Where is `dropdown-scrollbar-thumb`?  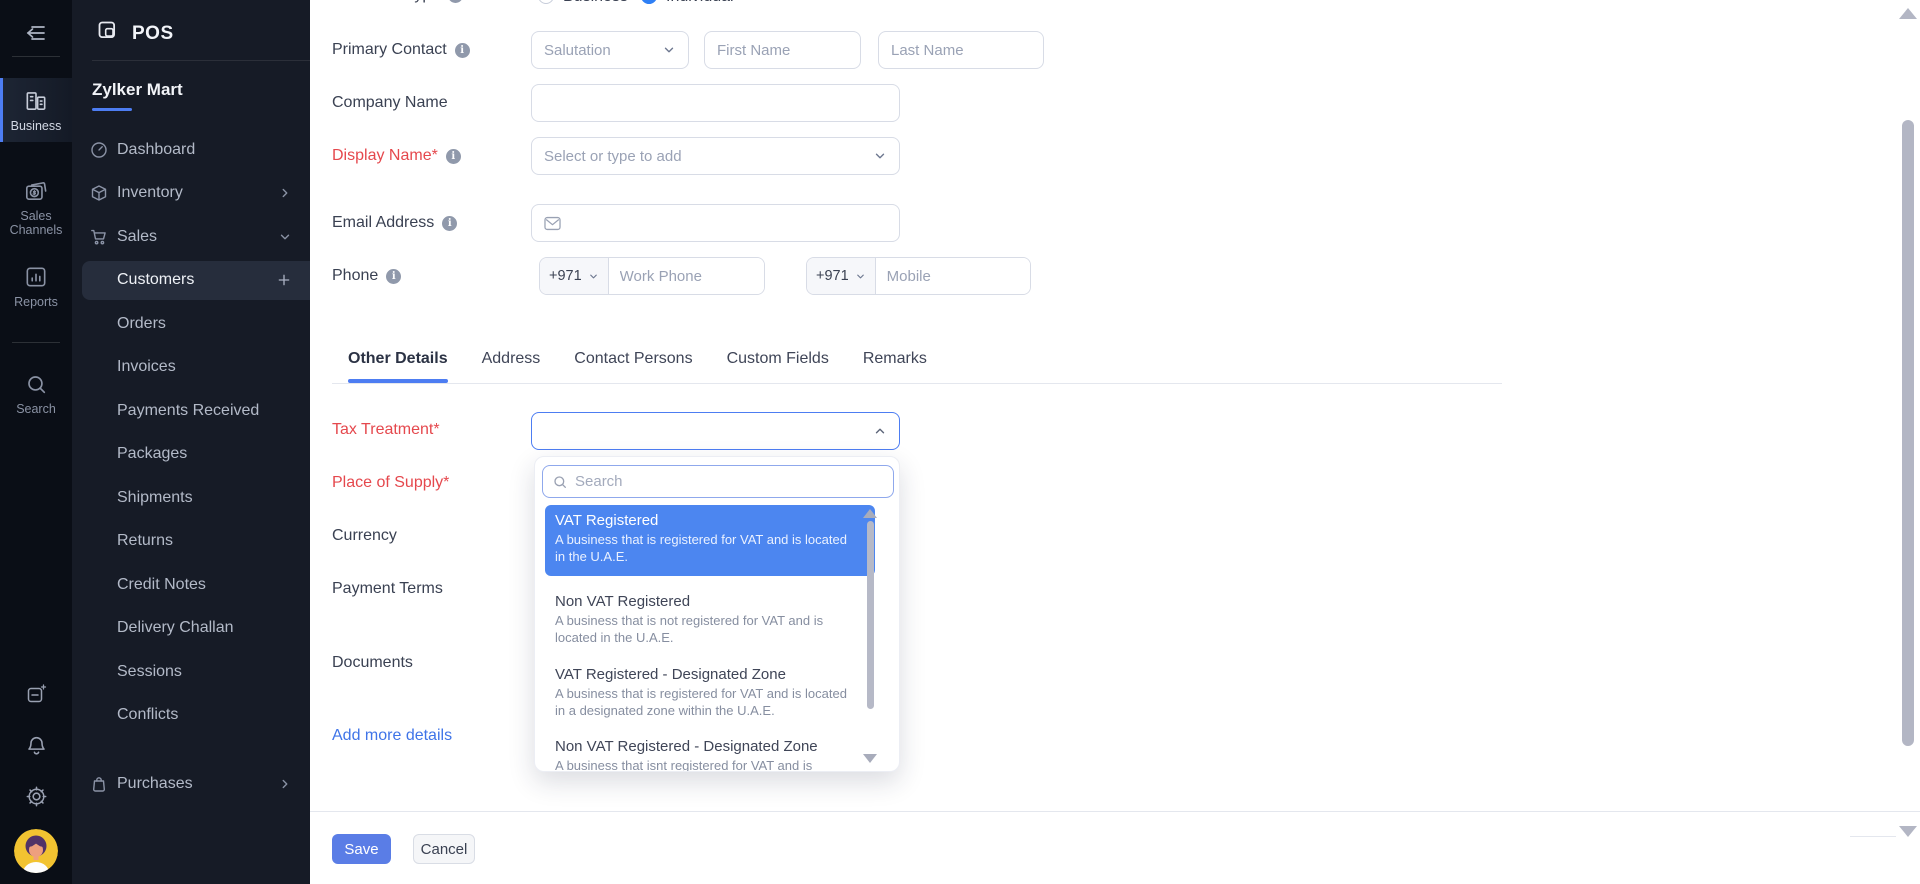 dropdown-scrollbar-thumb is located at coordinates (870, 615).